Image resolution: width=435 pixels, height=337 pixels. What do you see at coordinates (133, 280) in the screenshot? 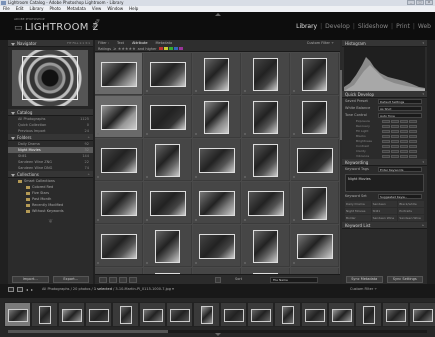
I see `survey-view-icon` at bounding box center [133, 280].